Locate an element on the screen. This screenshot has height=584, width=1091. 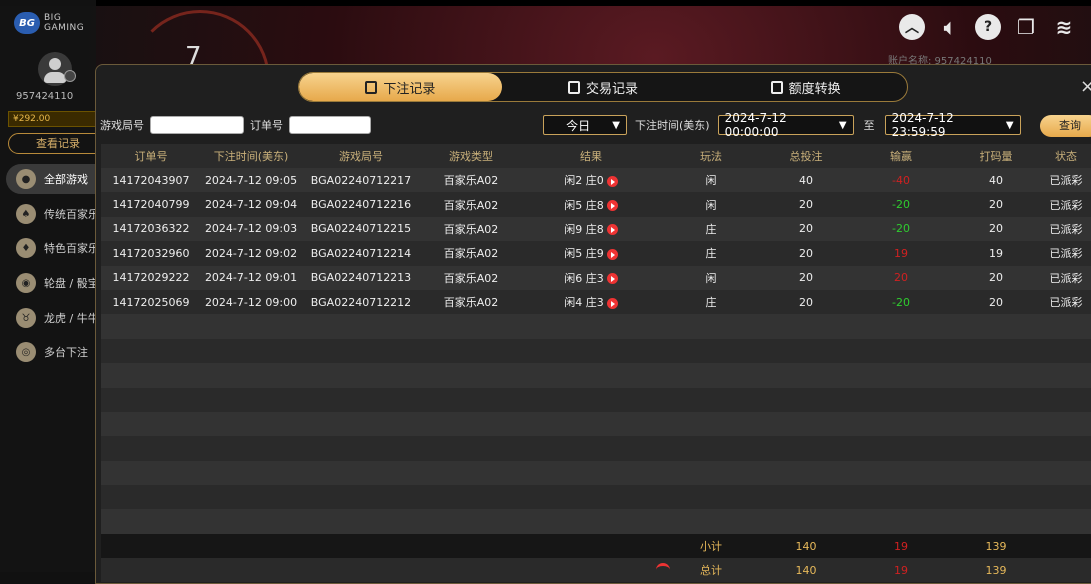
cell-game-no-text: BGA02240712216 is located at coordinates (361, 205).